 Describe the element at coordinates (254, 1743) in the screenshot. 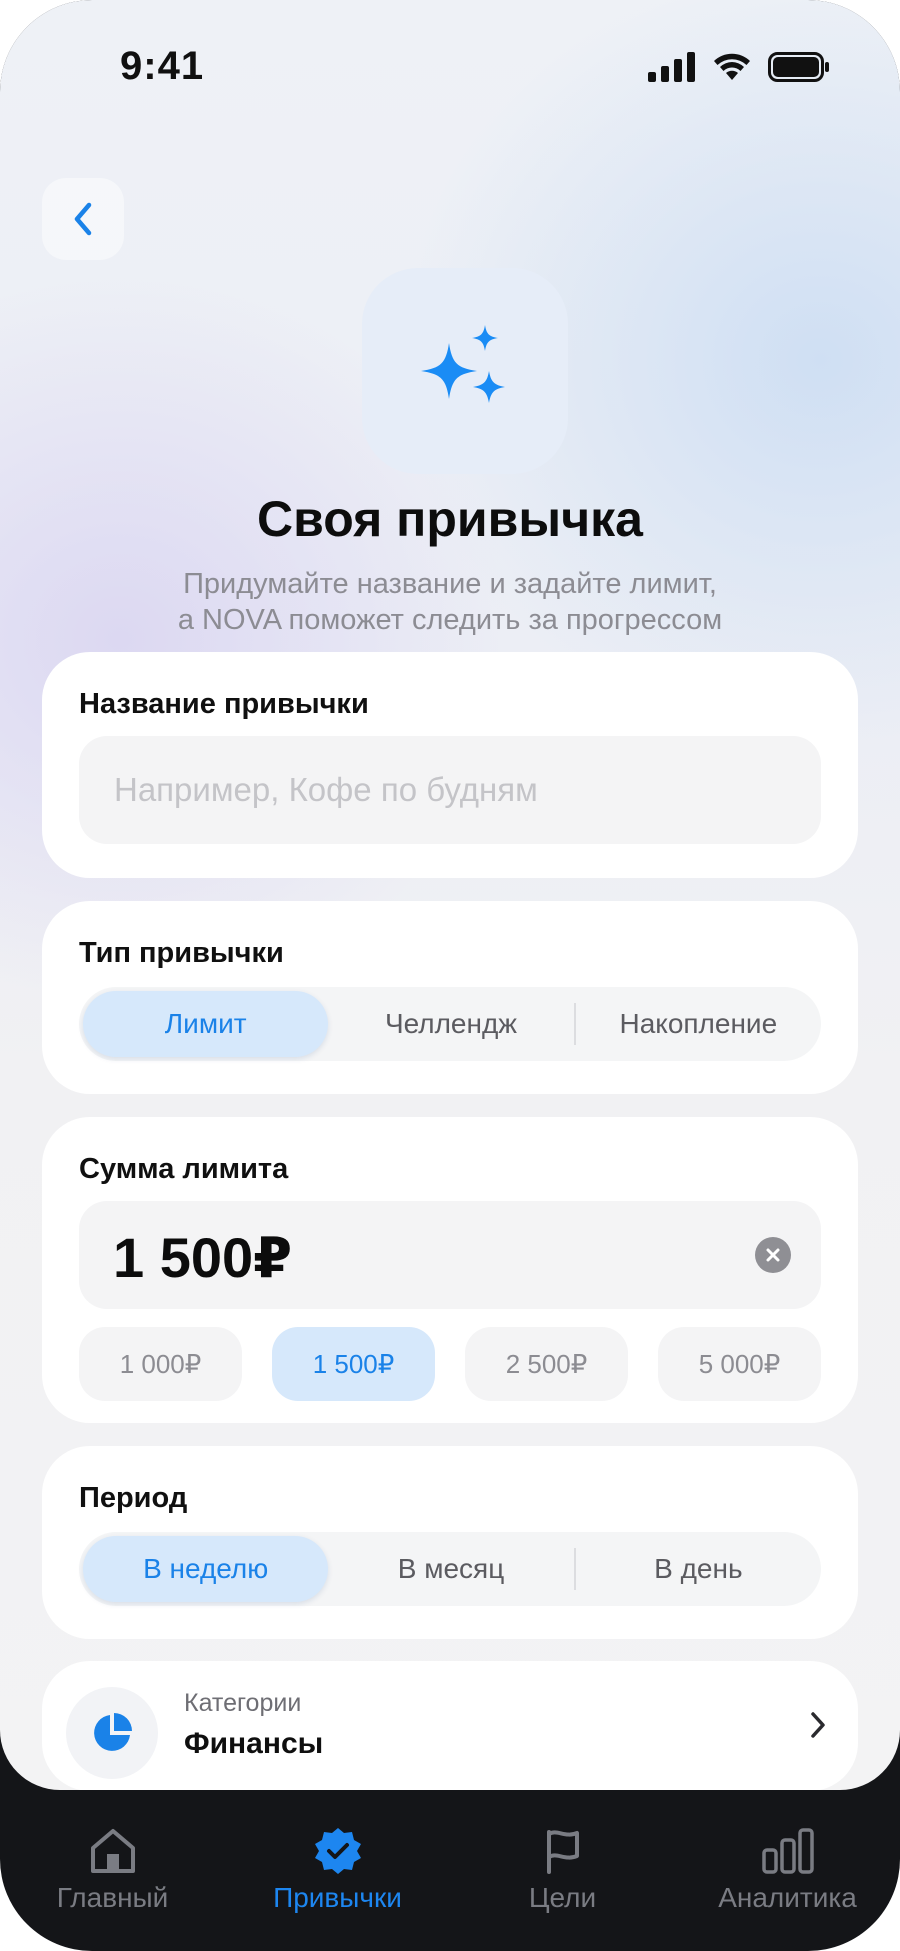

I see `category-value: Финансы` at that location.